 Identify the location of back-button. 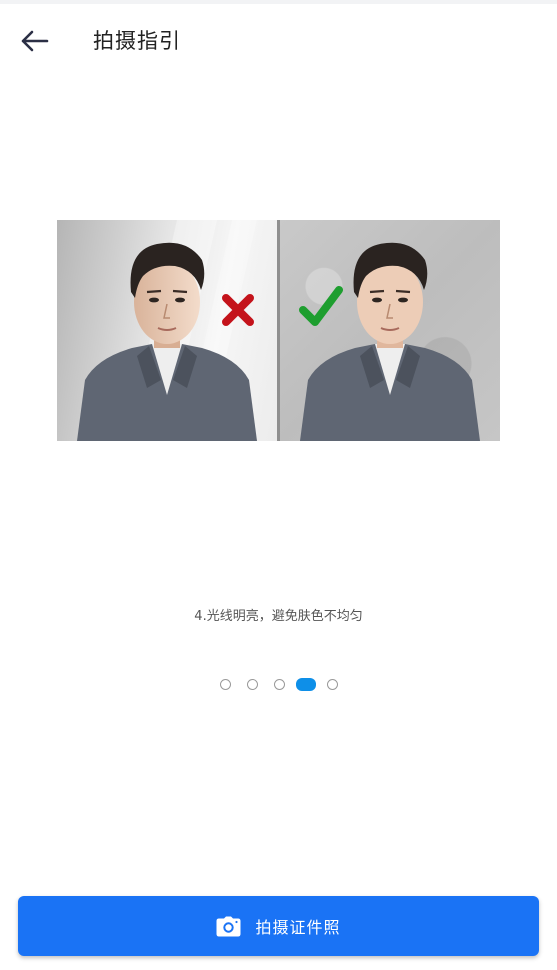
(34, 41).